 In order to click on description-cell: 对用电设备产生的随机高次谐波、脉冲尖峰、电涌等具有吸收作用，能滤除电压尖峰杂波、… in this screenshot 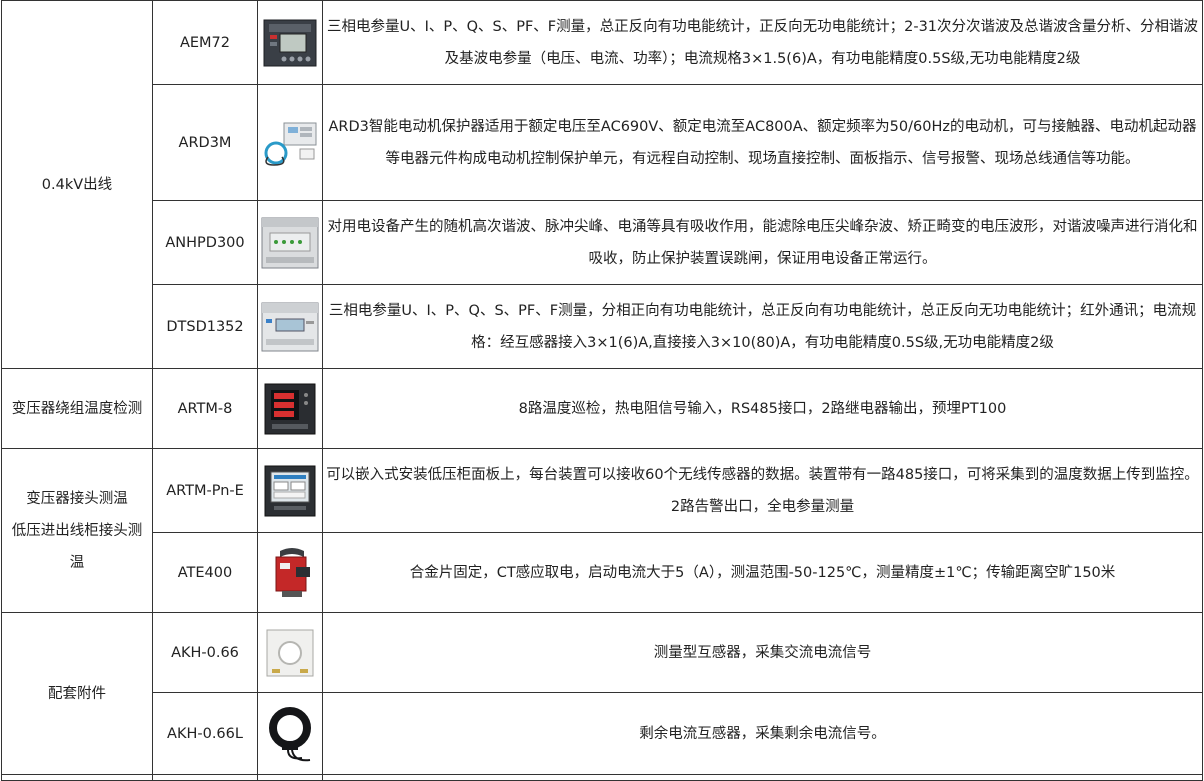, I will do `click(762, 242)`.